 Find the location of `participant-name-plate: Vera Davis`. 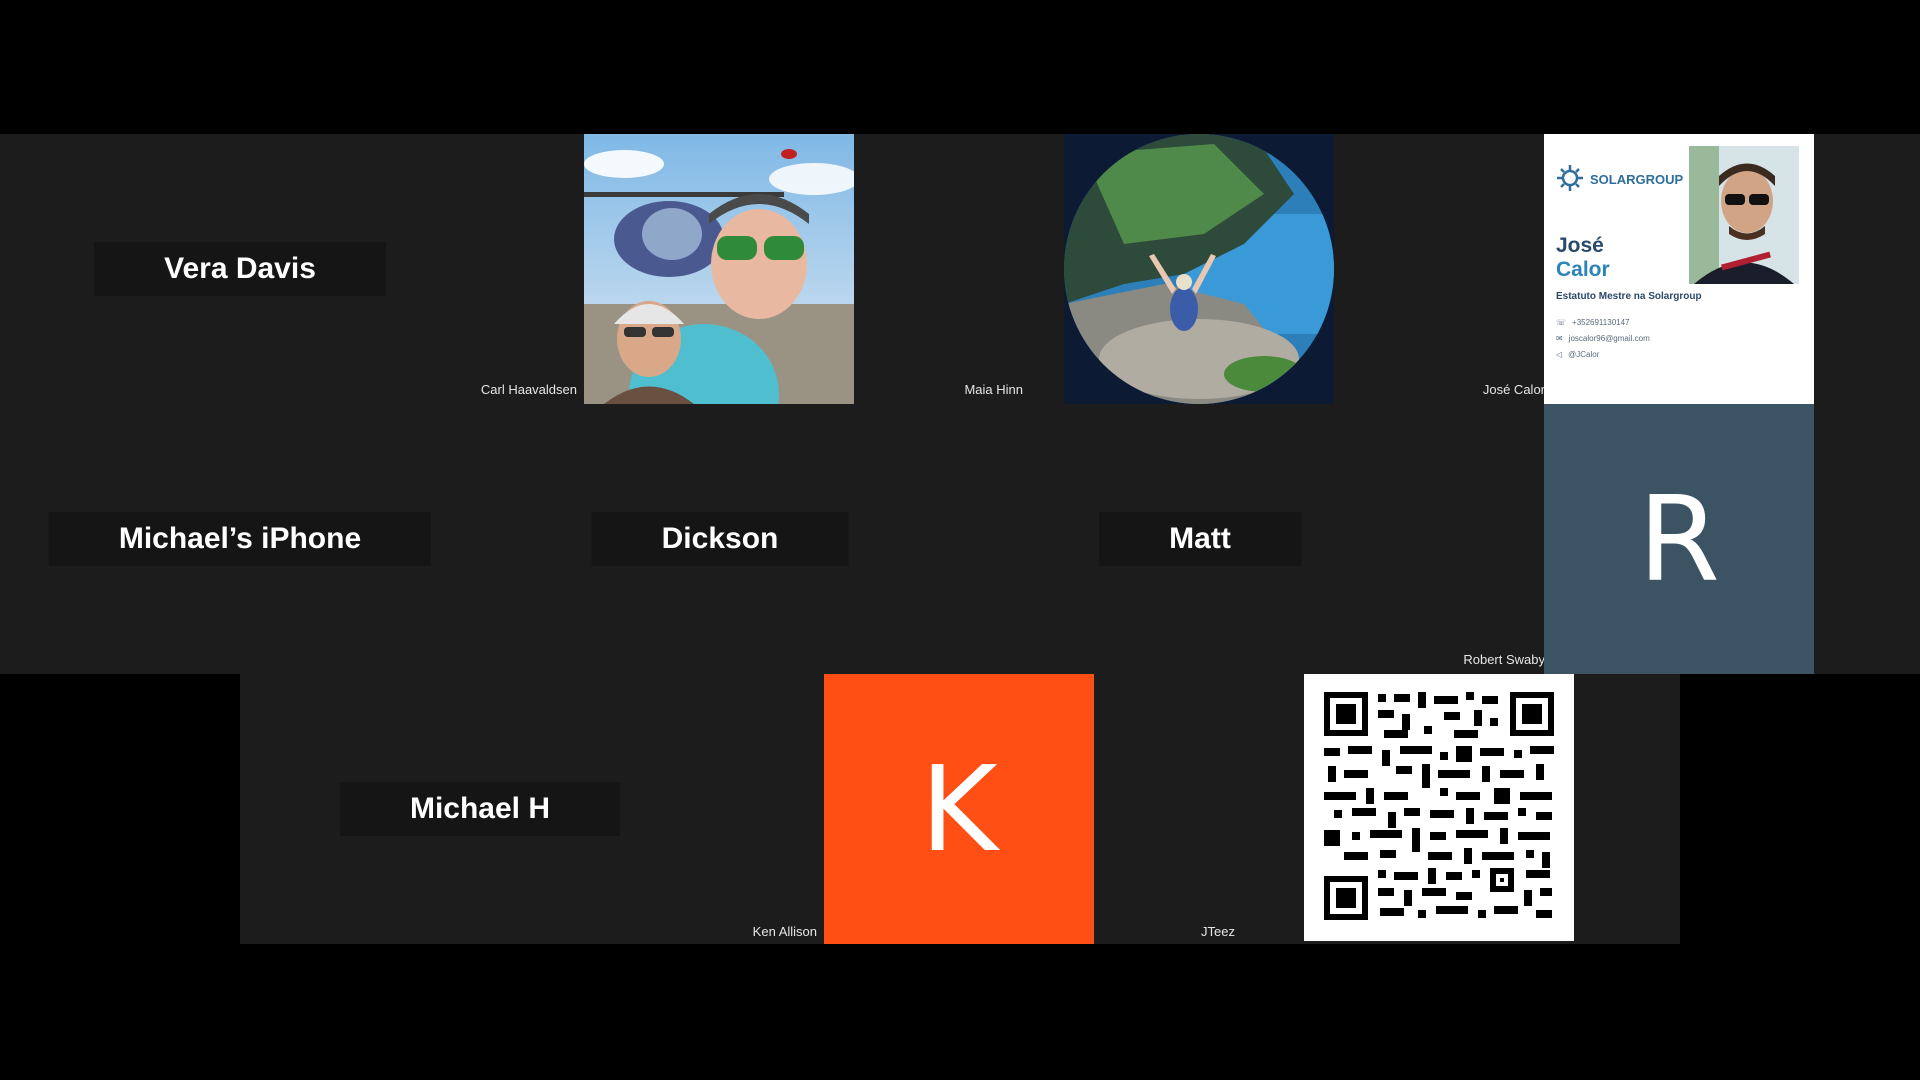

participant-name-plate: Vera Davis is located at coordinates (240, 269).